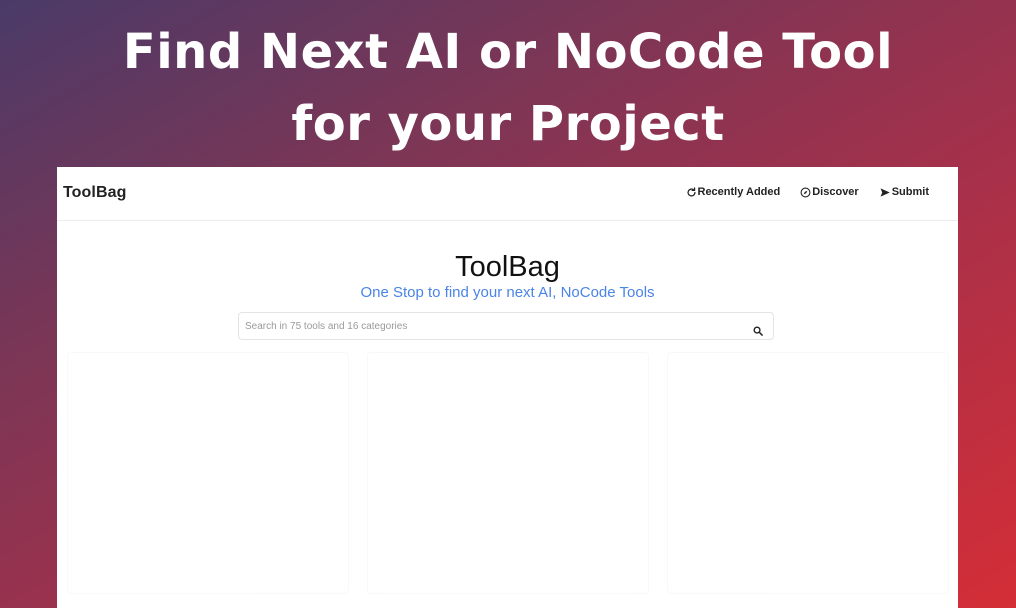  I want to click on refresh-icon, so click(691, 192).